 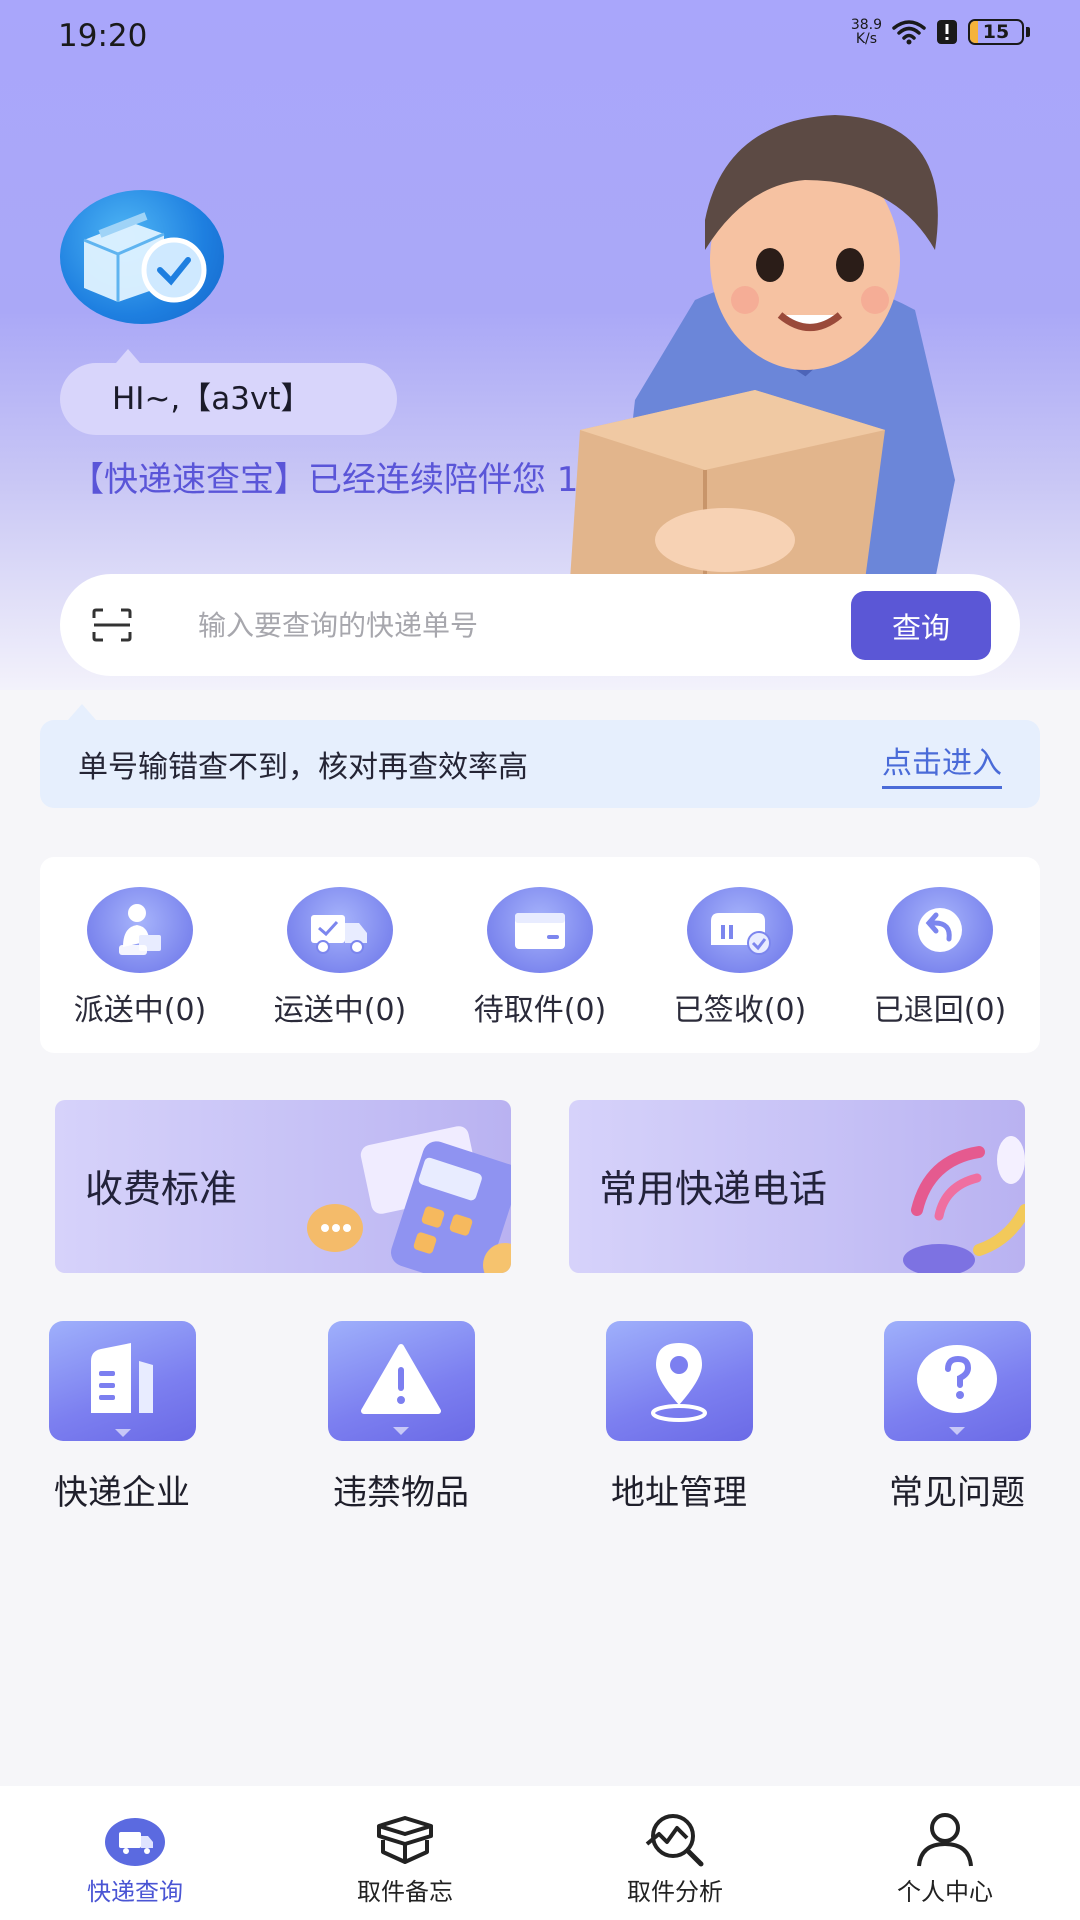 I want to click on fee-standard-card: 收费标准, so click(x=283, y=1186).